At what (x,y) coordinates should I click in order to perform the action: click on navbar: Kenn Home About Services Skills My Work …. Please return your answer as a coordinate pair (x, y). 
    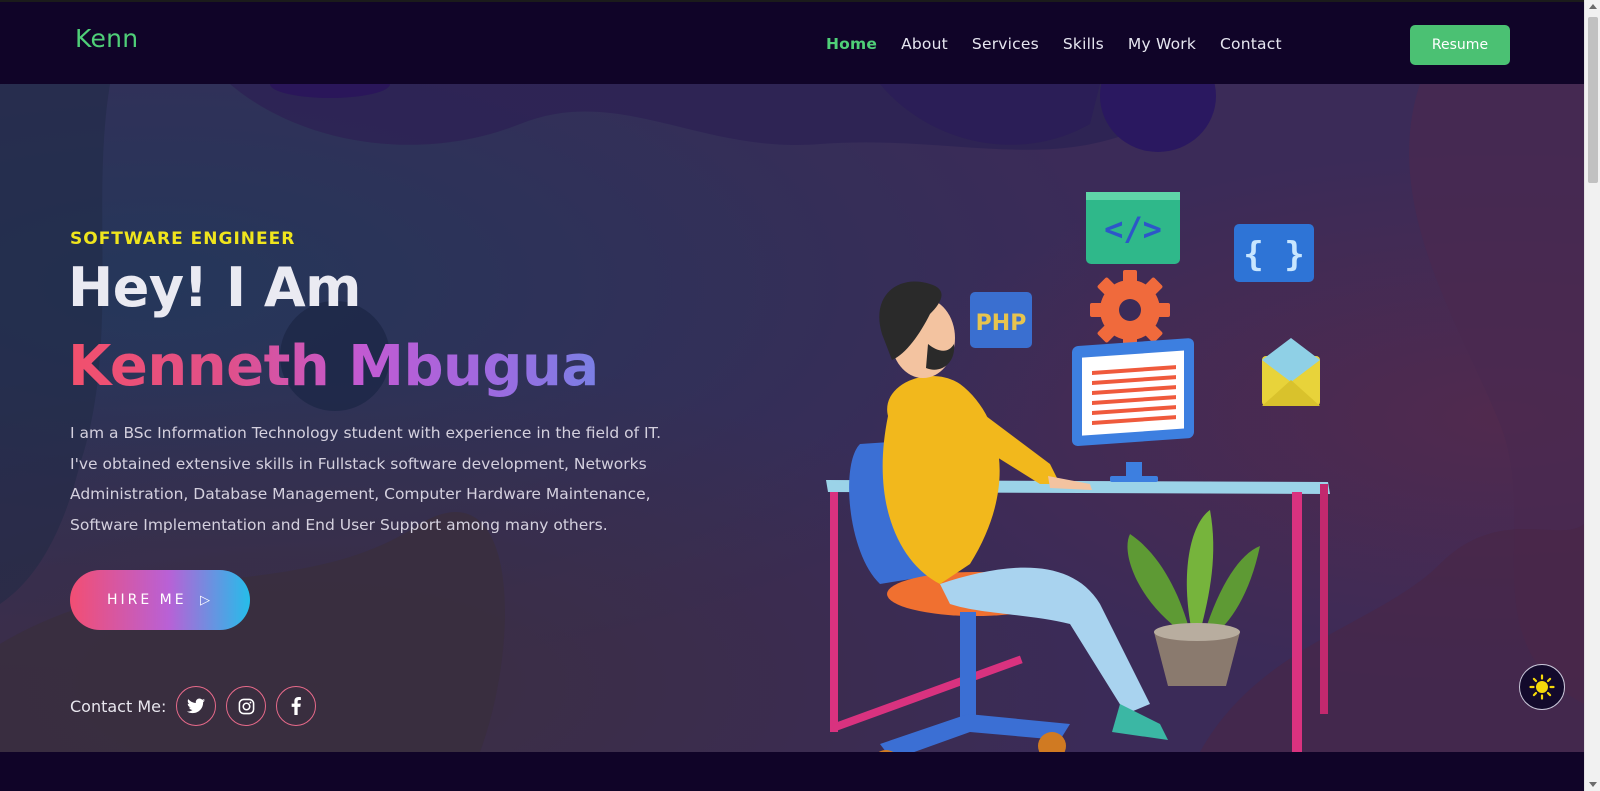
    Looking at the image, I should click on (792, 42).